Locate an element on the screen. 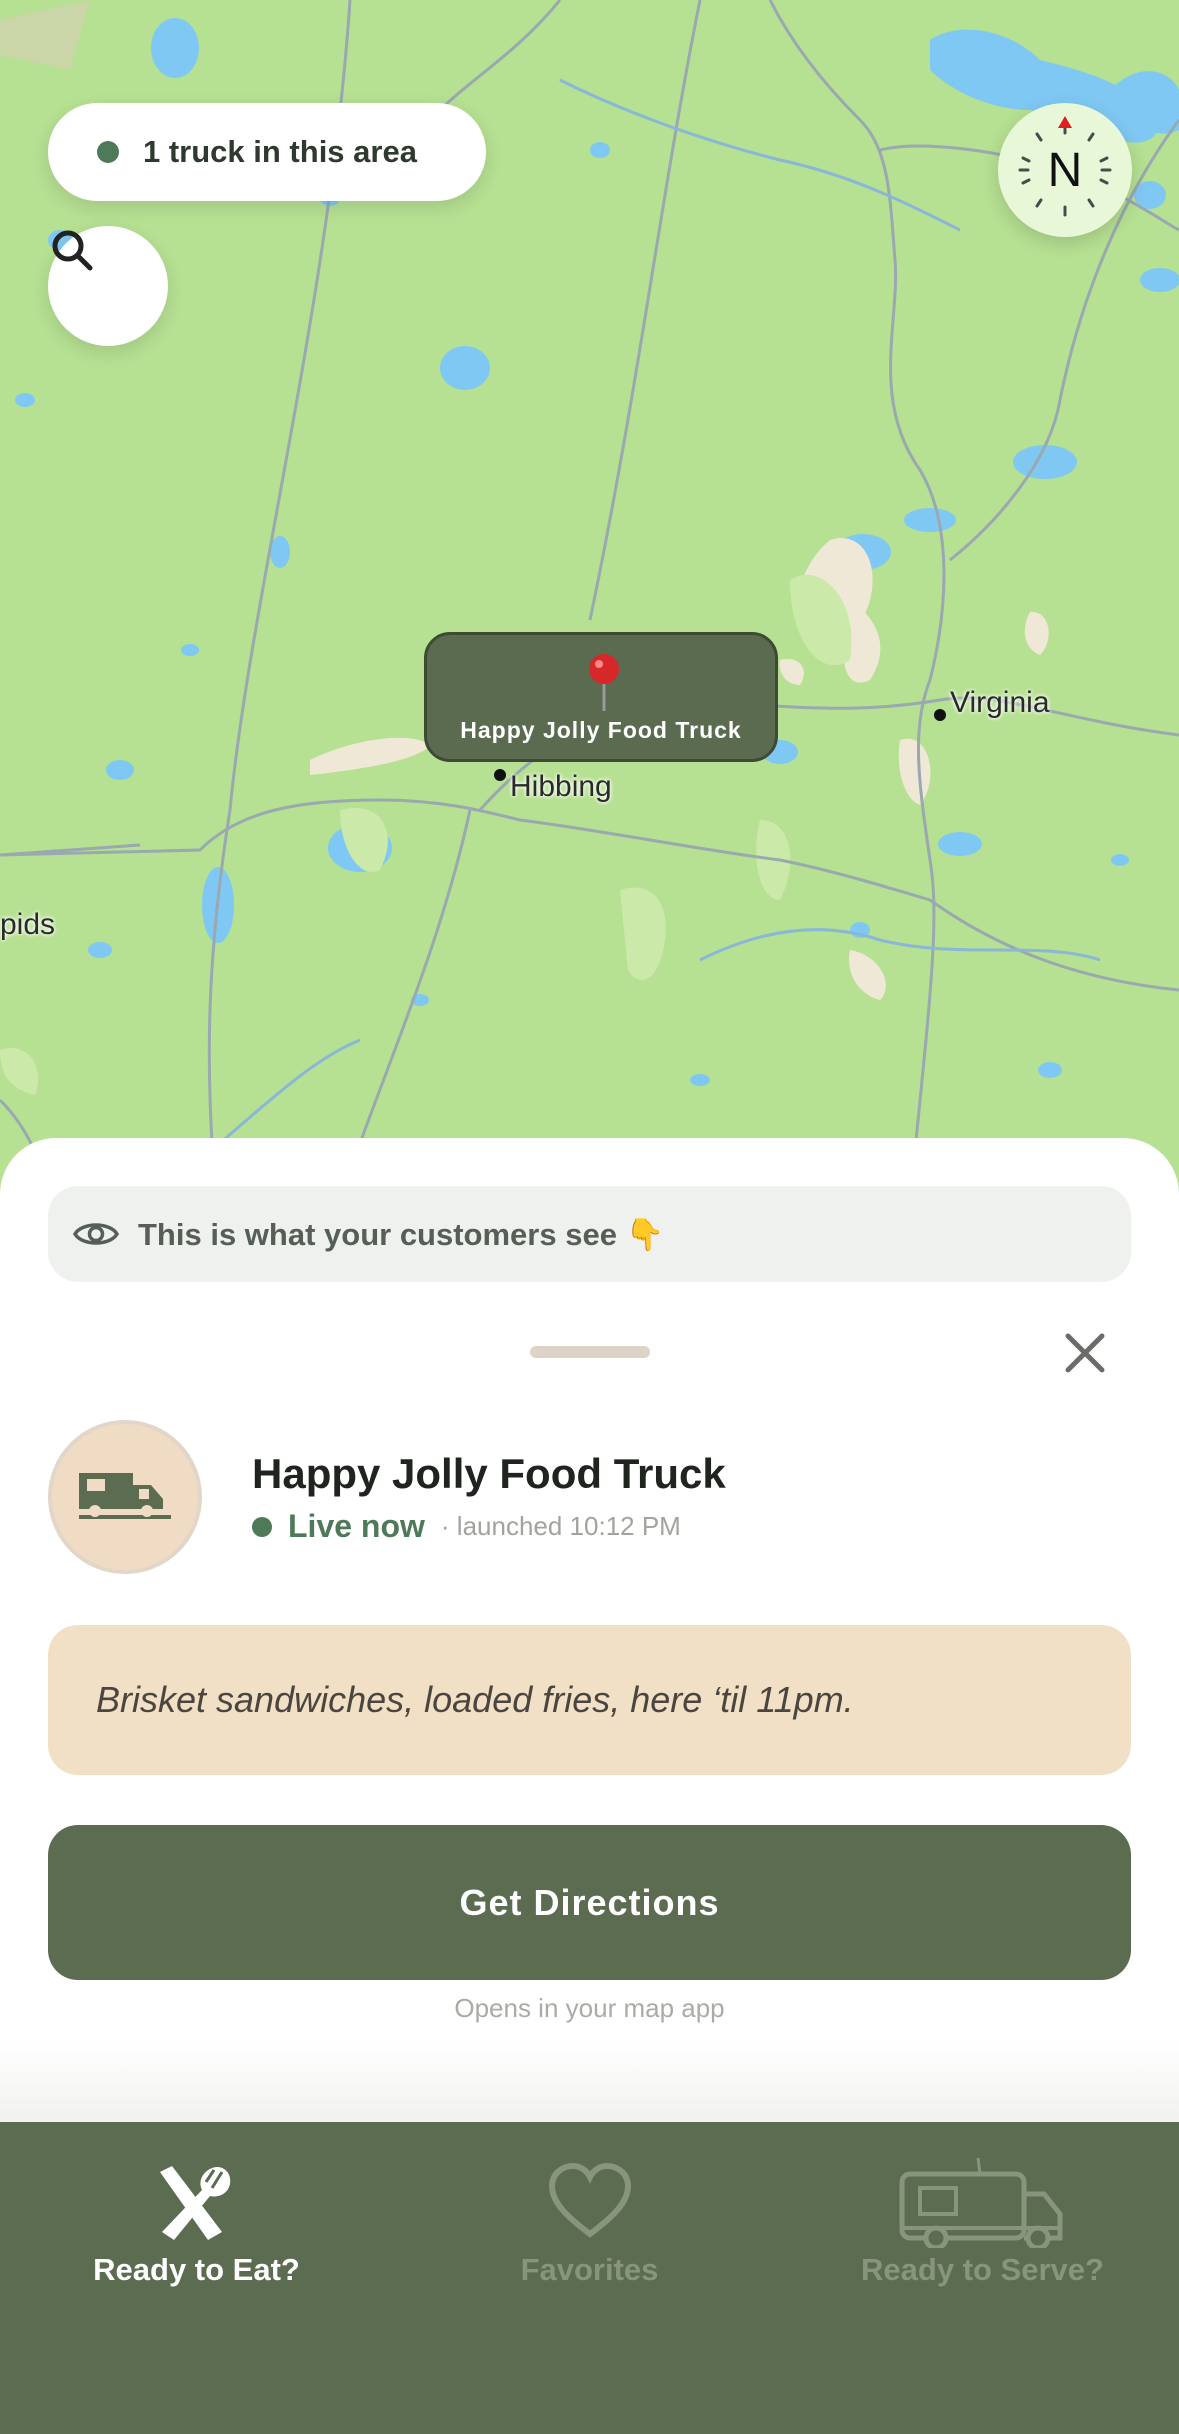 This screenshot has height=2434, width=1179. truck-map-marker: Happy Jolly Food Truck is located at coordinates (601, 697).